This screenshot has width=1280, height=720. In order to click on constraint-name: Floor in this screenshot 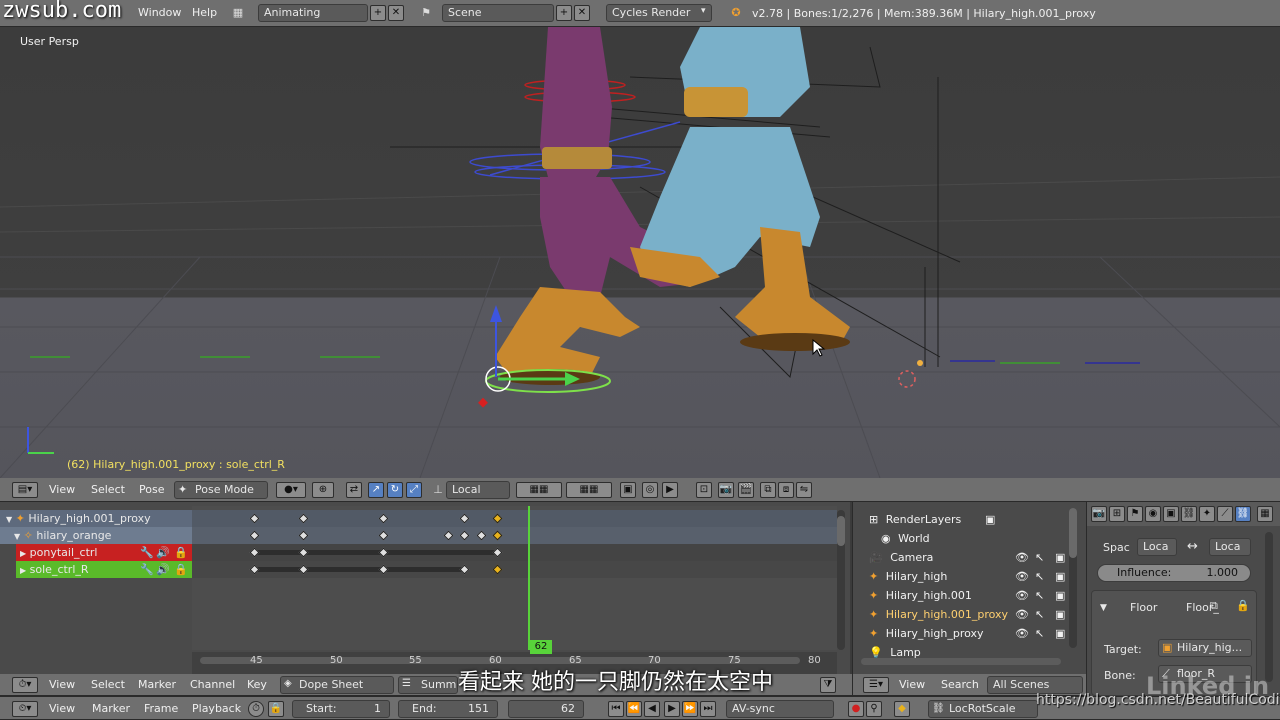, I will do `click(1143, 607)`.